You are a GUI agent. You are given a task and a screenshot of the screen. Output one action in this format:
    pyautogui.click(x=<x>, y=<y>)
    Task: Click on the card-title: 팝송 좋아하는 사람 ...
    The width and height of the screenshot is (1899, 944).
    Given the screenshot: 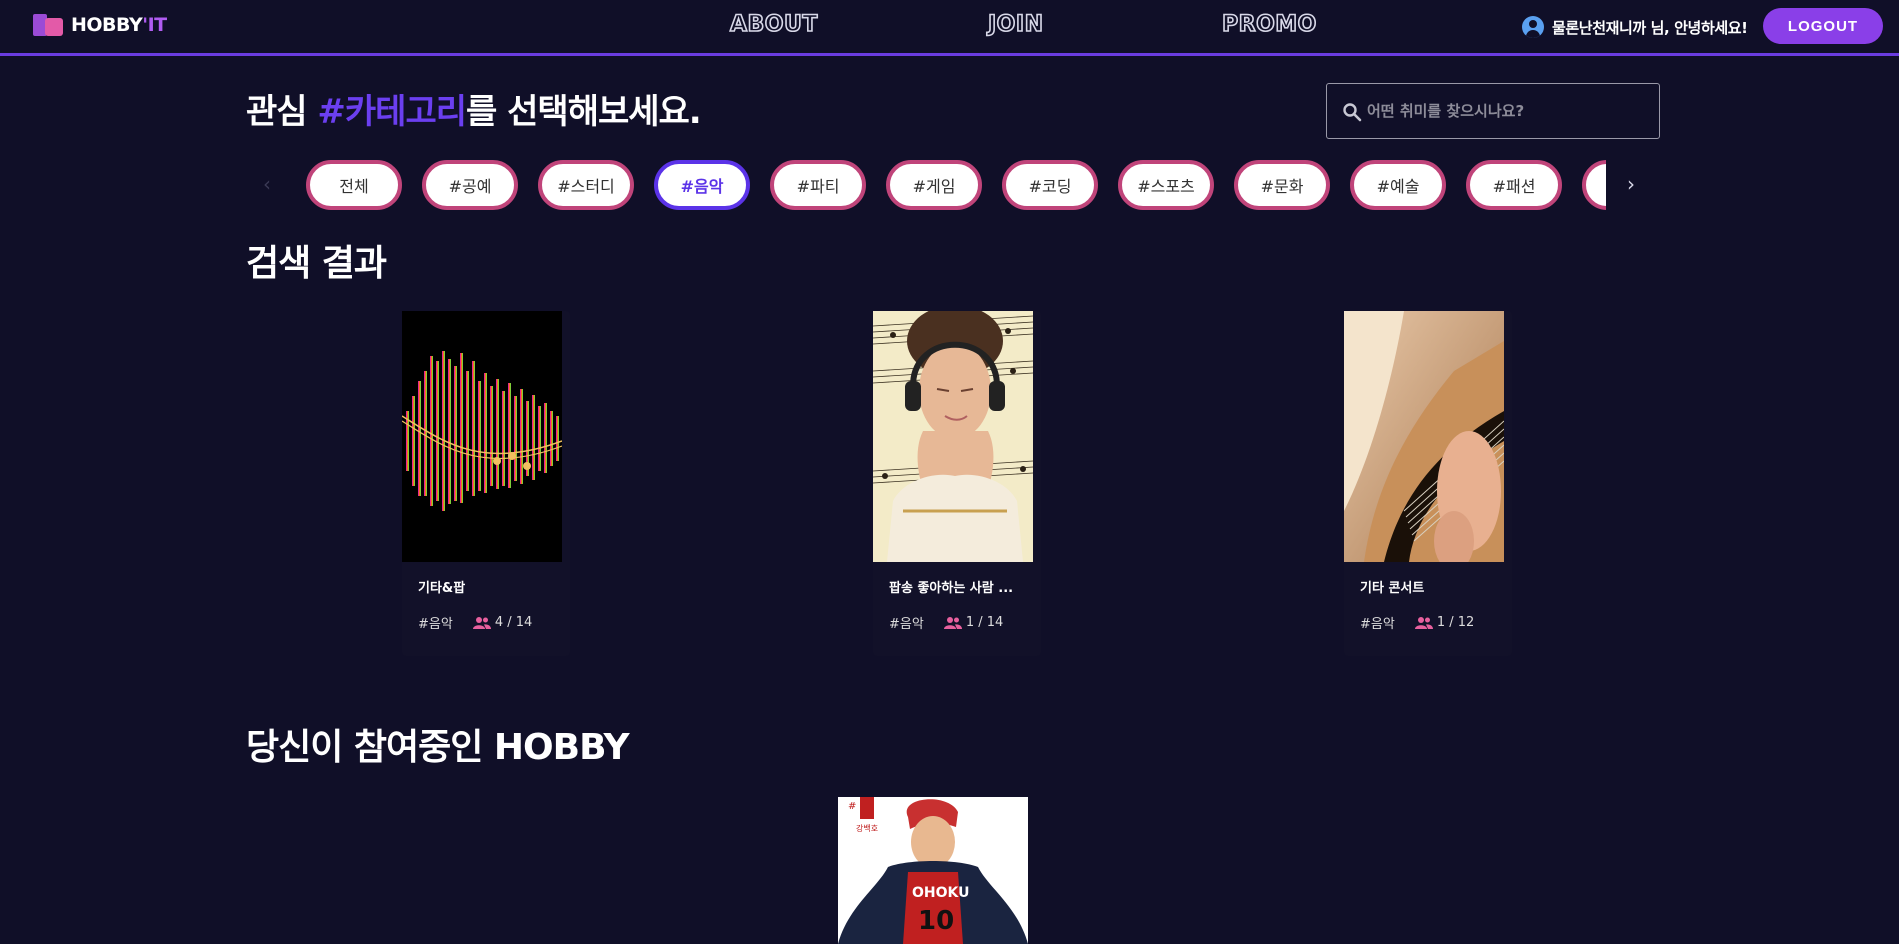 What is the action you would take?
    pyautogui.click(x=951, y=588)
    